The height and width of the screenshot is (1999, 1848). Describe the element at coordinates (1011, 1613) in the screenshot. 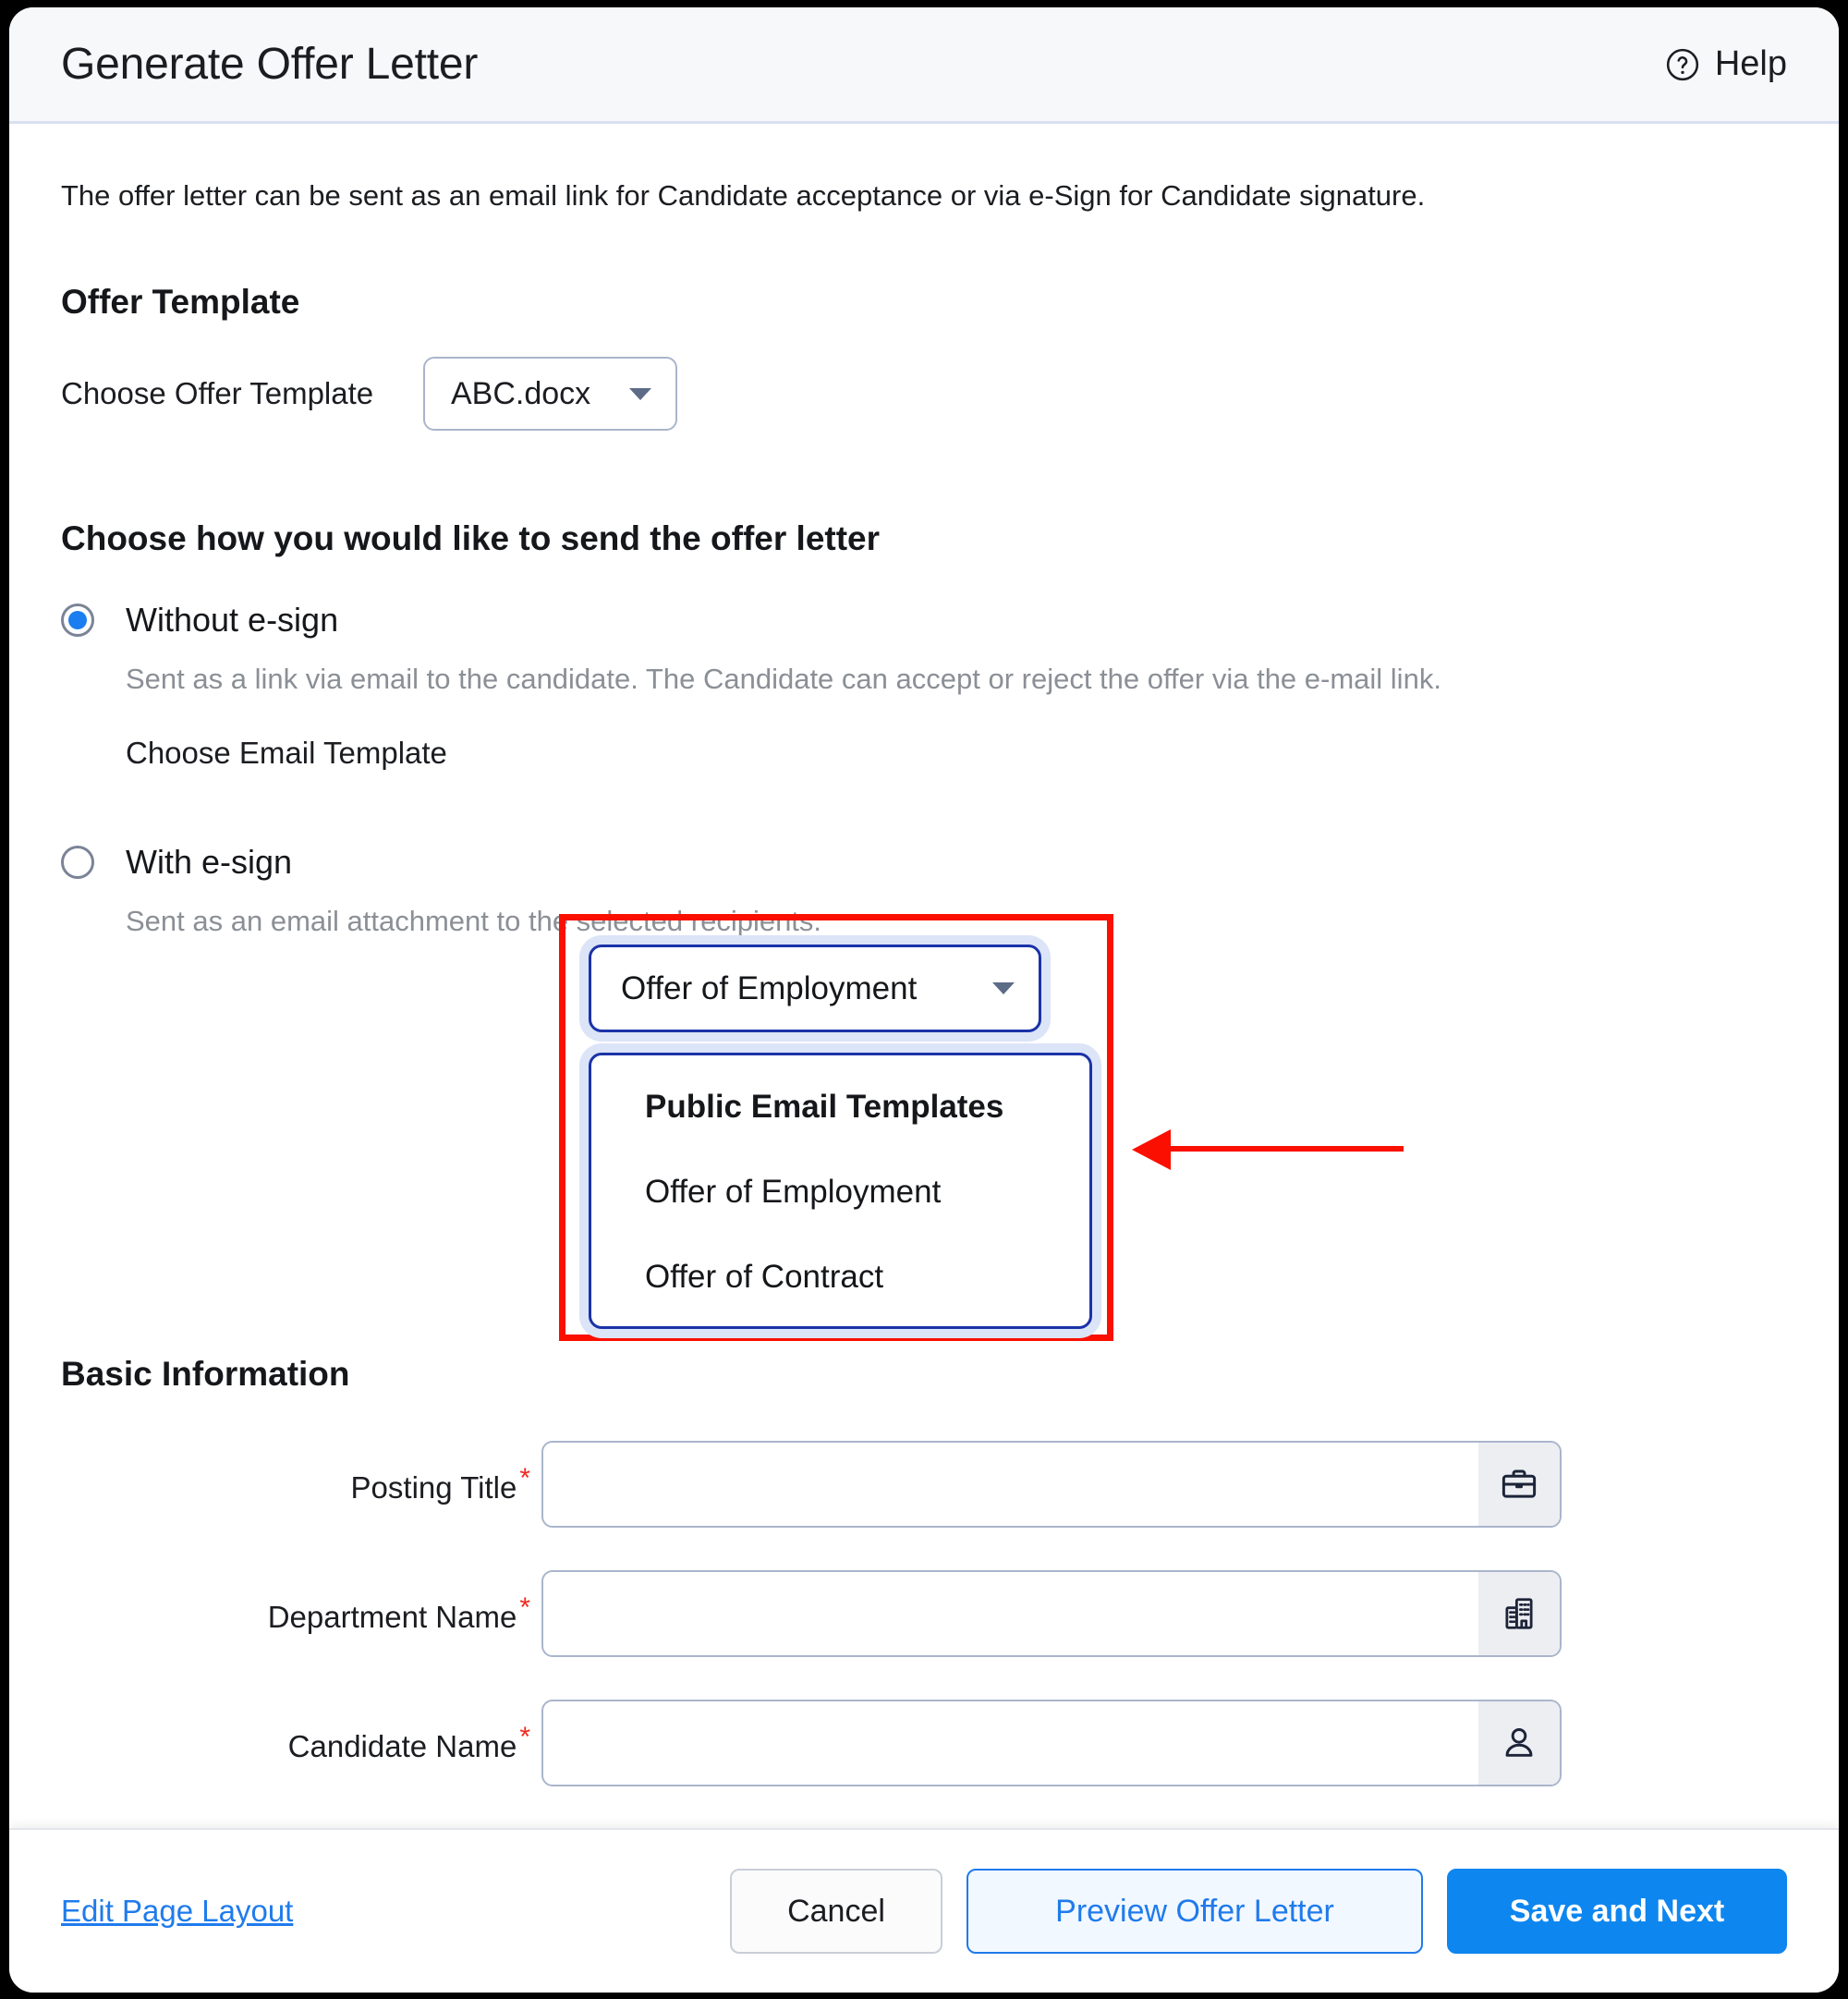

I see `department-name-value` at that location.